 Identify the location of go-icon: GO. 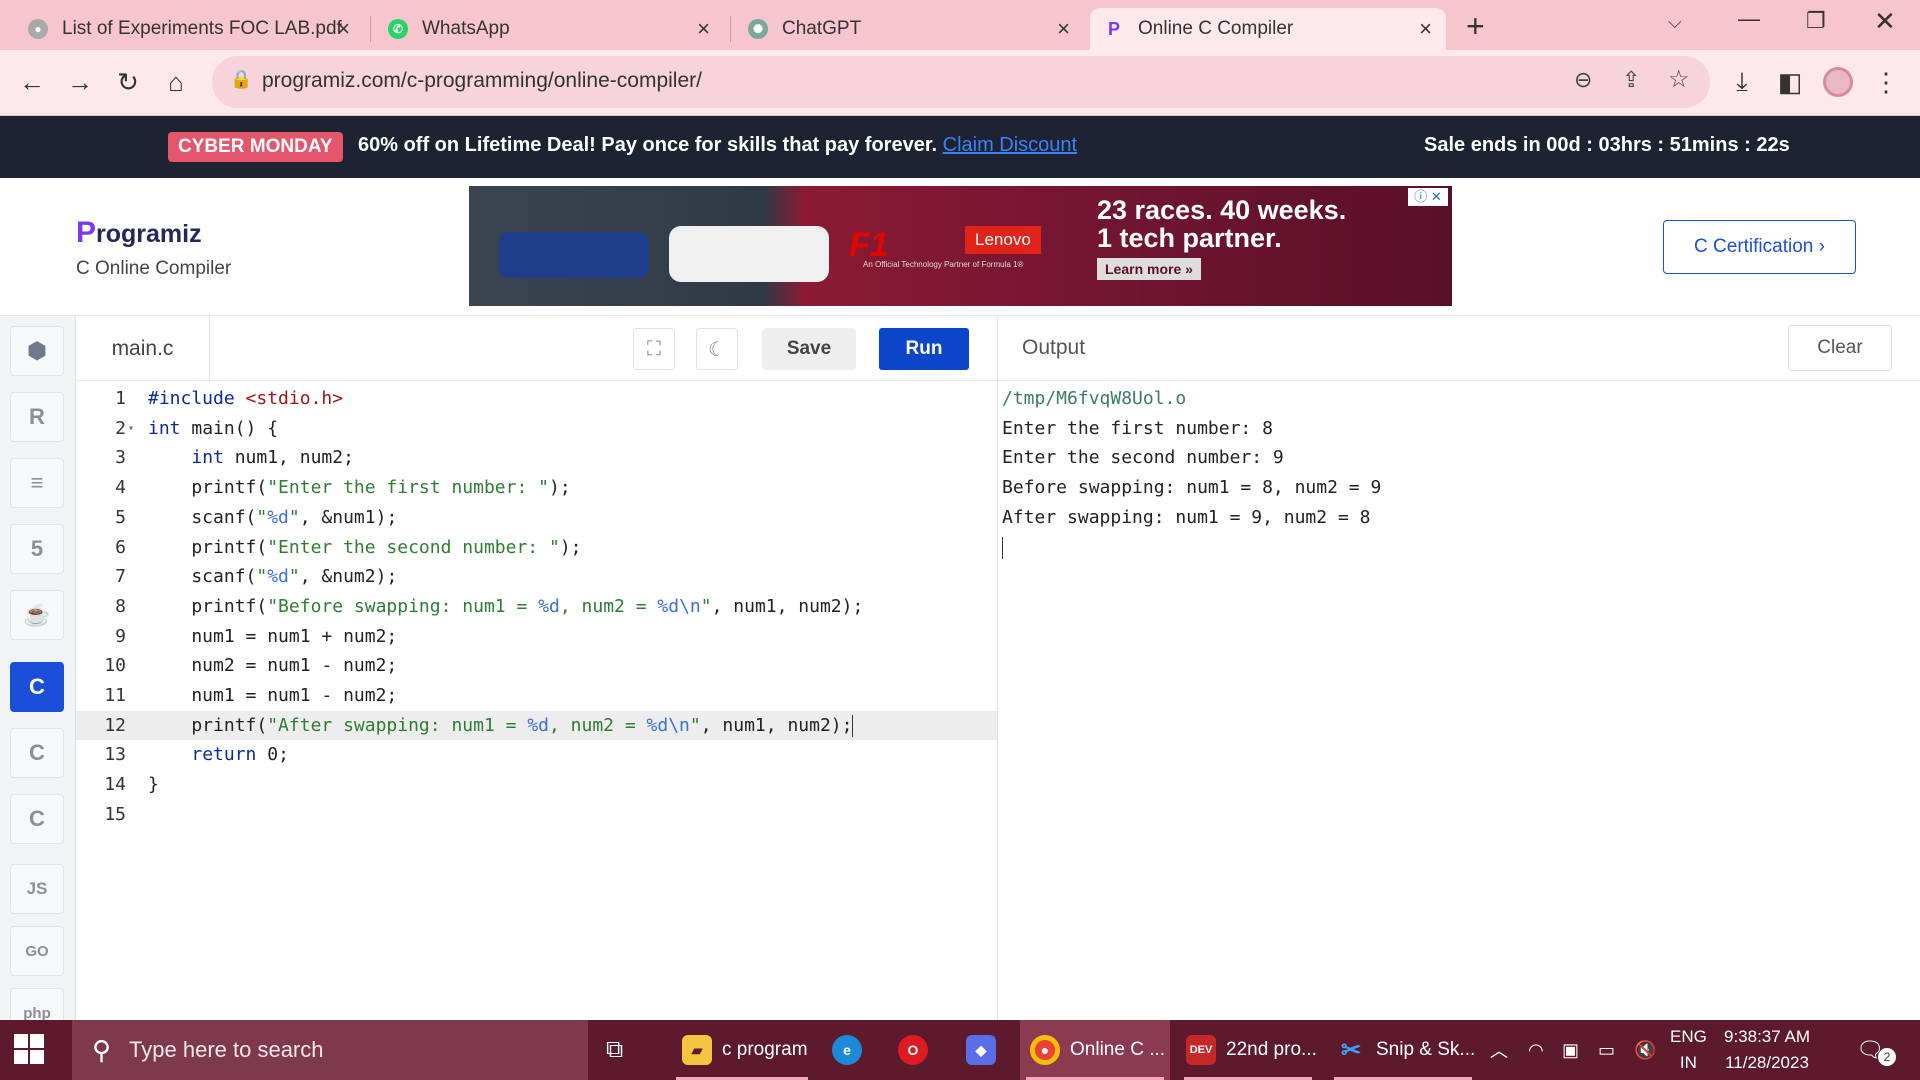
(37, 951).